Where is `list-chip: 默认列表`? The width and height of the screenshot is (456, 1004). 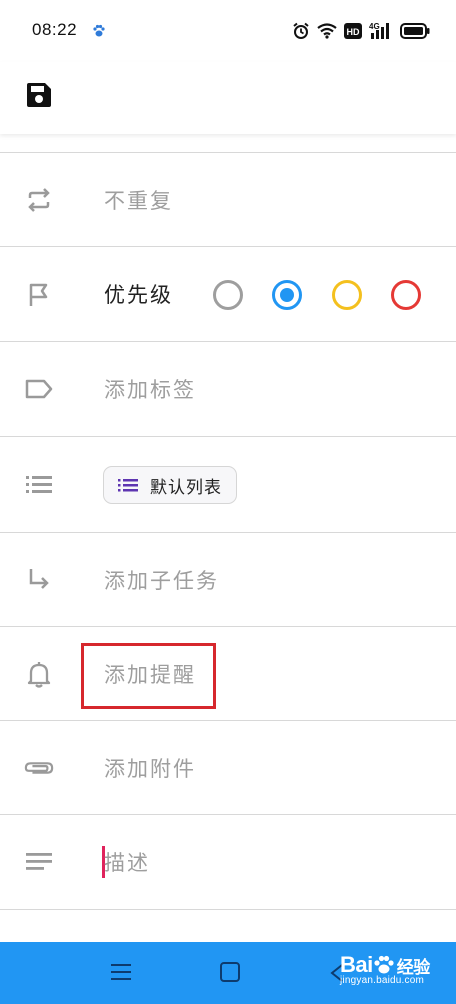
list-chip: 默认列表 is located at coordinates (170, 485).